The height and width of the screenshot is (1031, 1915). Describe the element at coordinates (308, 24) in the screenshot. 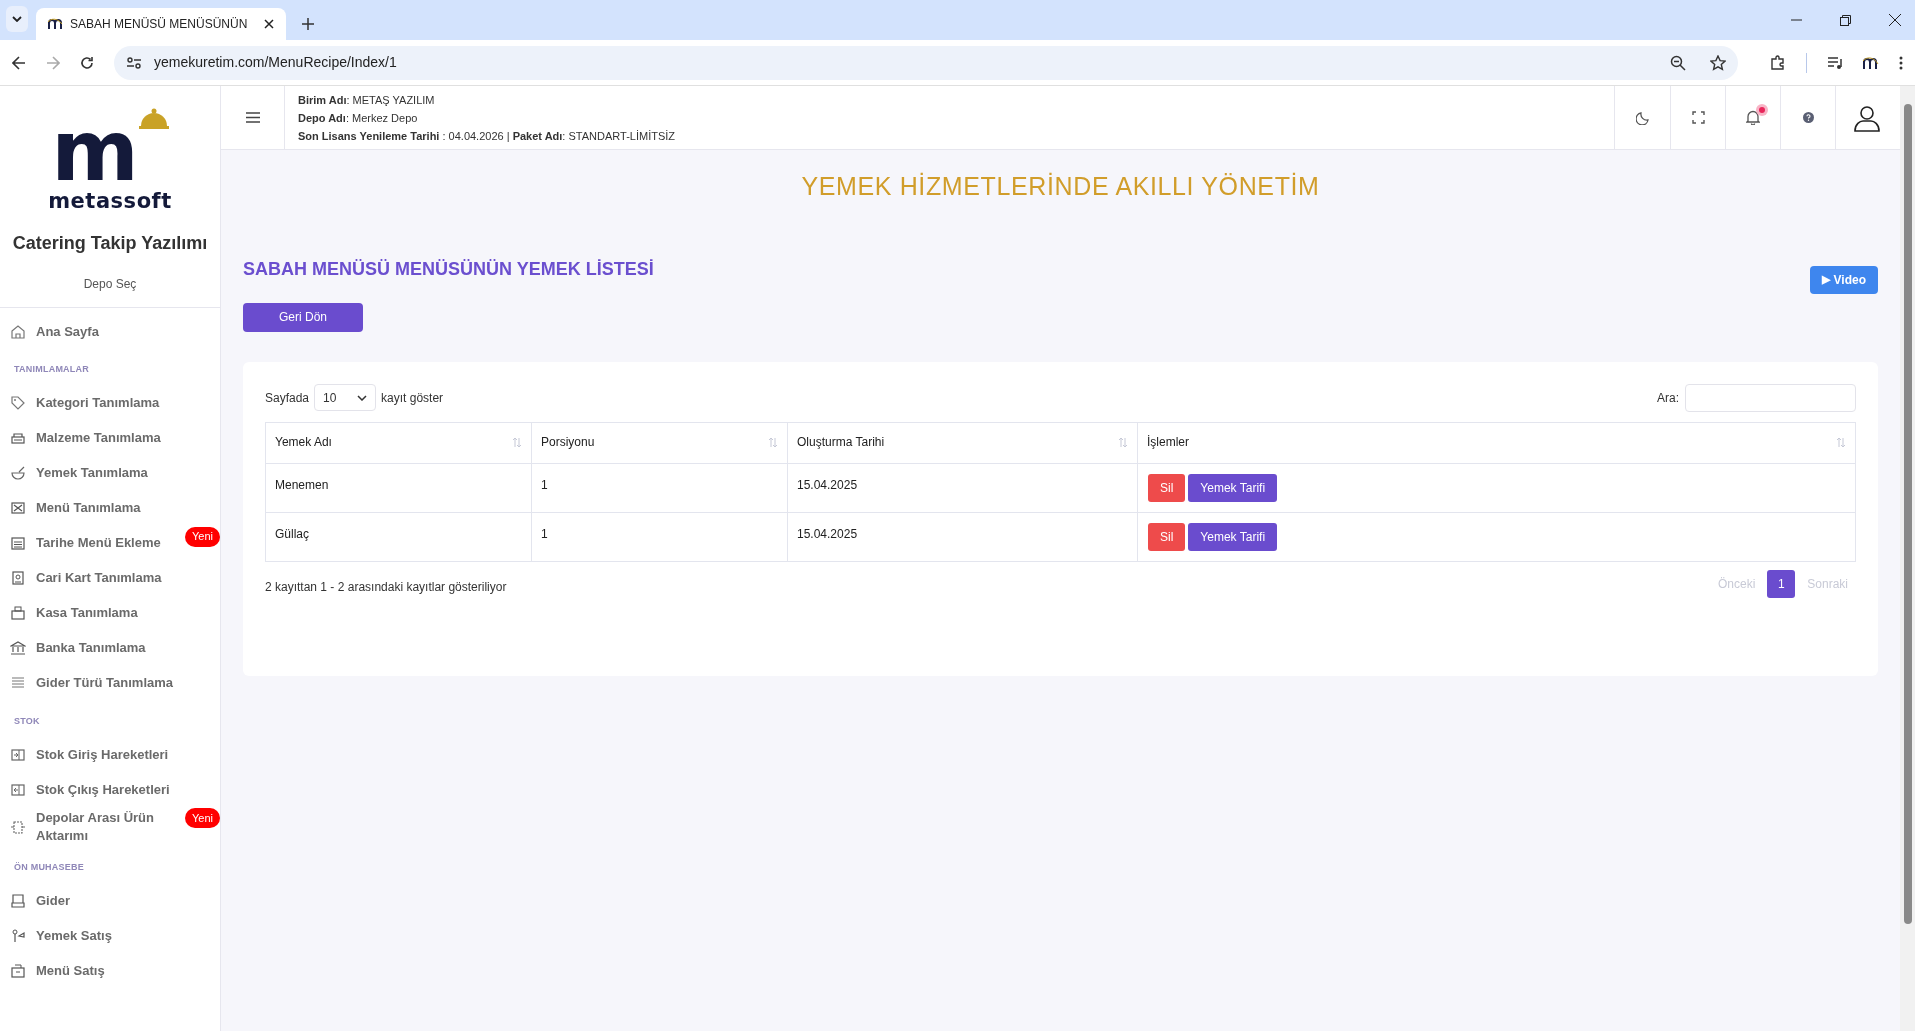

I see `new-tab-icon` at that location.